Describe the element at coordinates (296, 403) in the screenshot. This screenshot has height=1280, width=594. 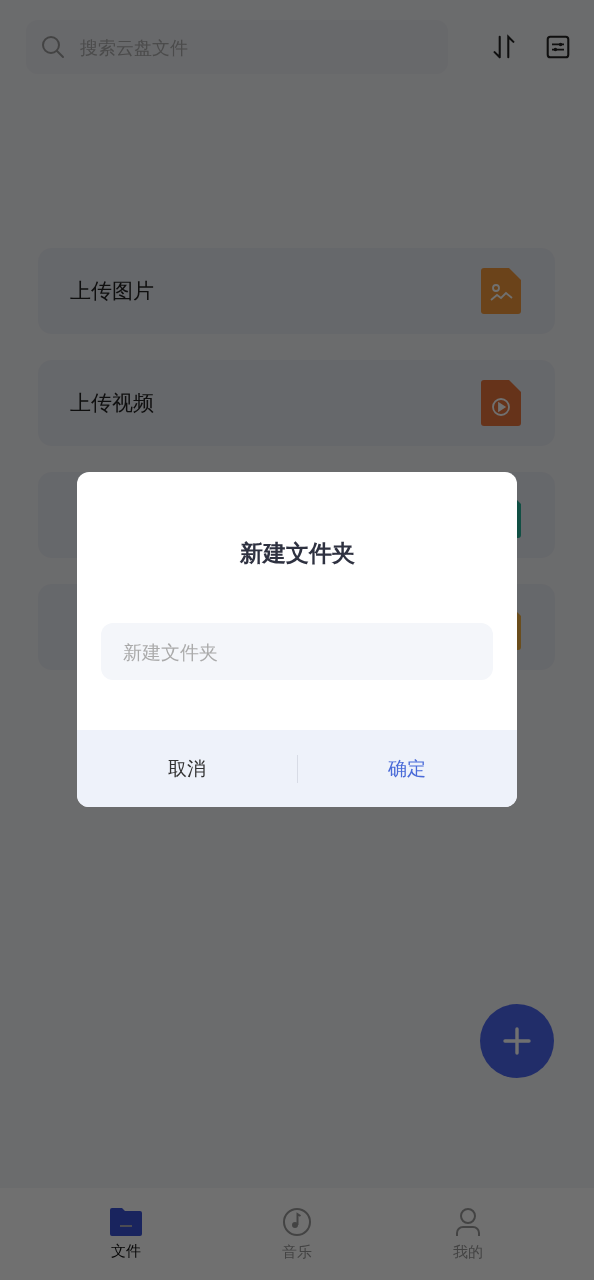
I see `action-card: 上传视频` at that location.